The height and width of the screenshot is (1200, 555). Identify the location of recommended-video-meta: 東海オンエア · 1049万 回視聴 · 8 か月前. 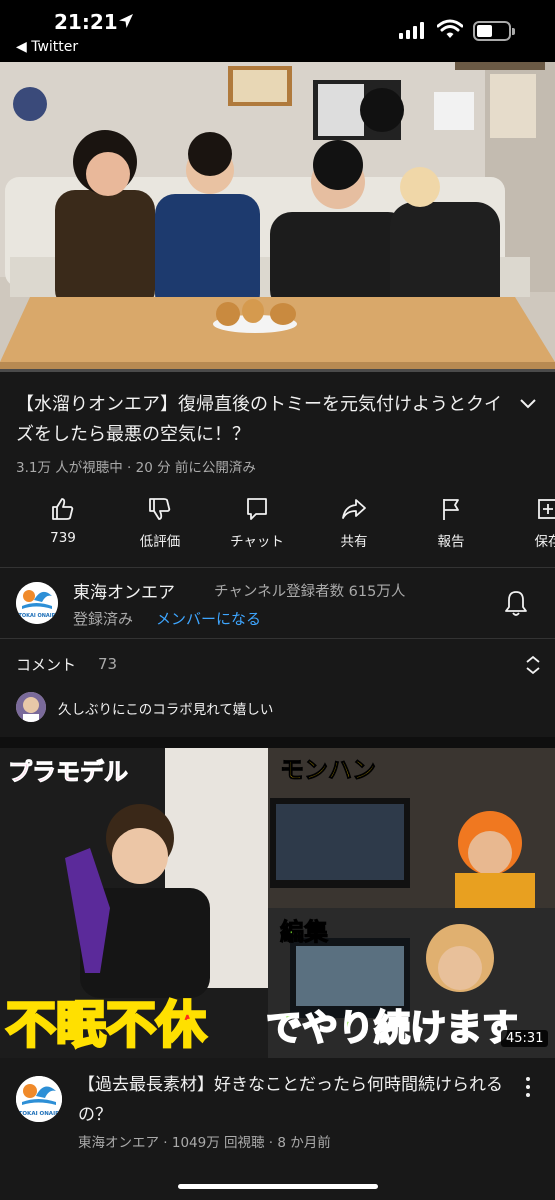
(204, 1143).